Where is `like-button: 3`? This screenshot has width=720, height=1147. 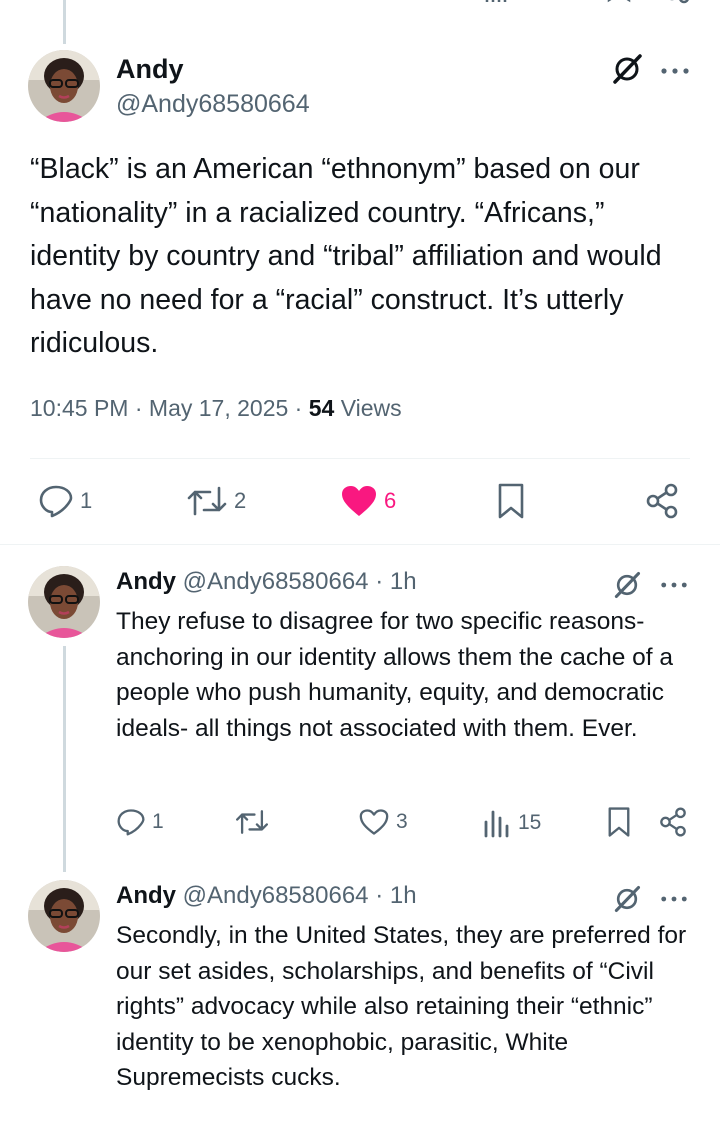
like-button: 3 is located at coordinates (383, 822).